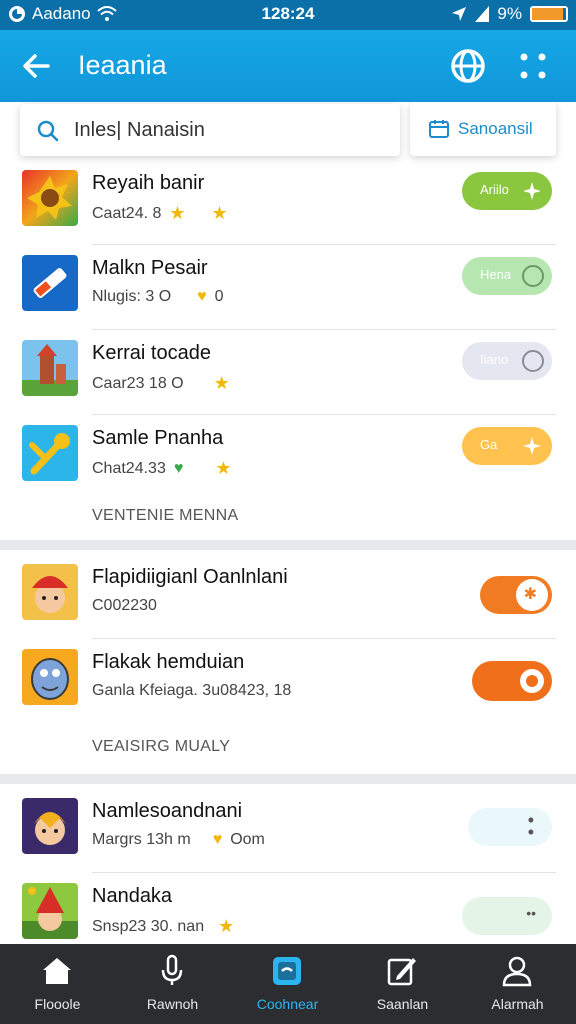 The height and width of the screenshot is (1024, 576). I want to click on tablet-icon, so click(287, 971).